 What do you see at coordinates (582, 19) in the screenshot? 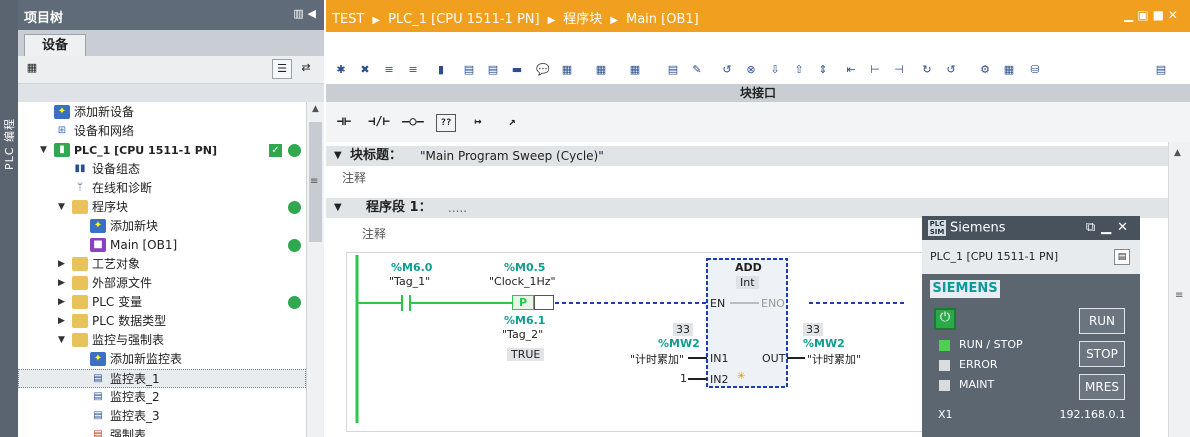
I see `breadcrumb-program-blocks: 程序块` at bounding box center [582, 19].